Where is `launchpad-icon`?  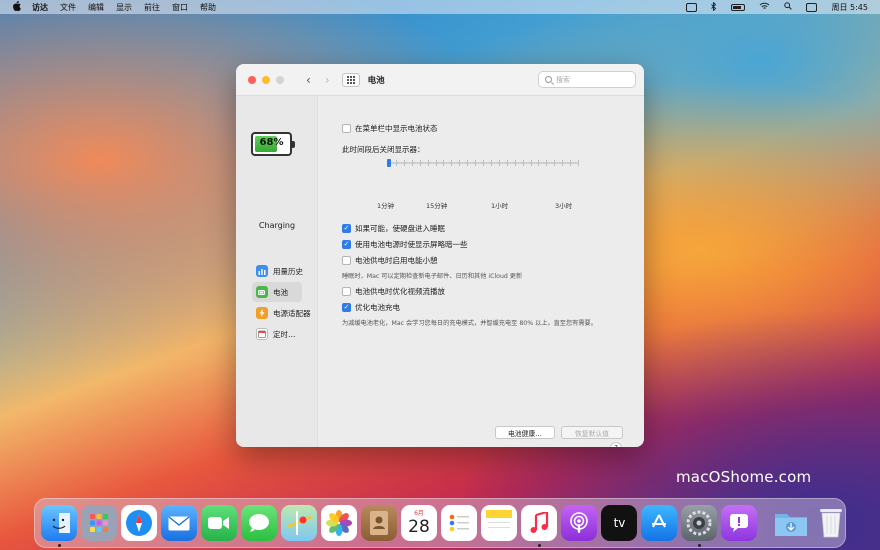
launchpad-icon is located at coordinates (99, 523).